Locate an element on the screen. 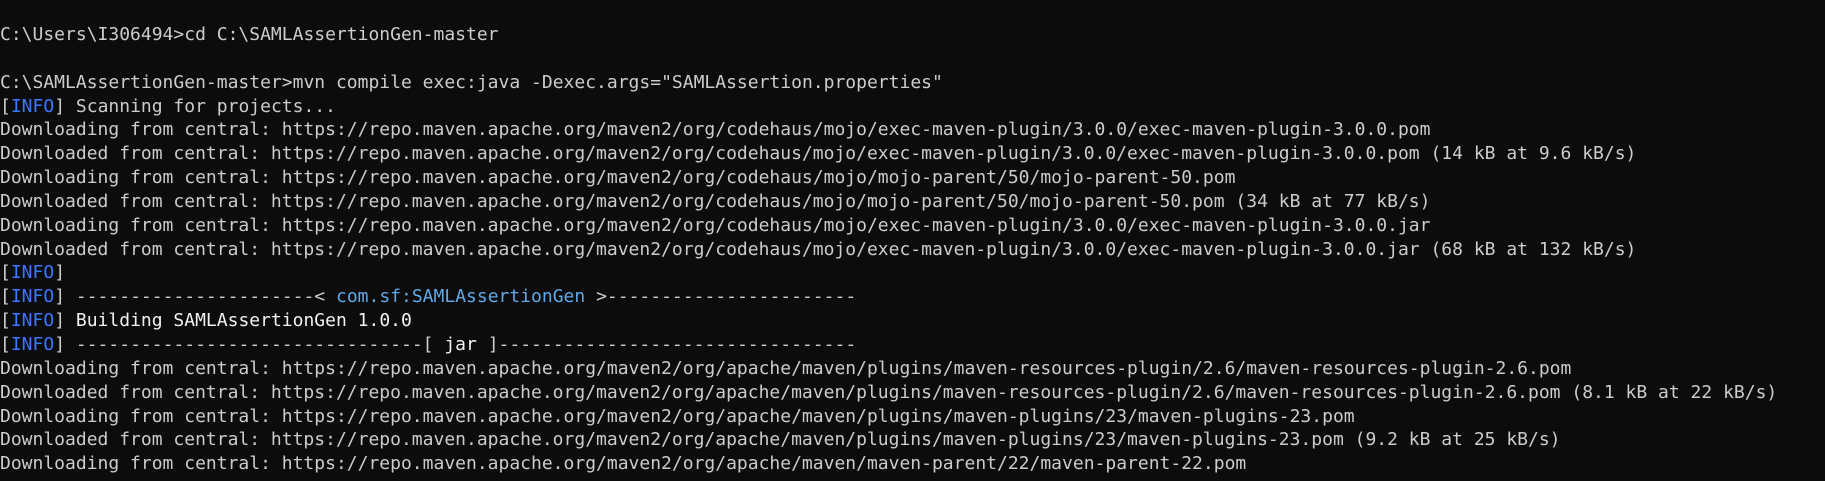 Image resolution: width=1825 pixels, height=481 pixels. prompt-path: C:\Users\I306494> is located at coordinates (92, 34).